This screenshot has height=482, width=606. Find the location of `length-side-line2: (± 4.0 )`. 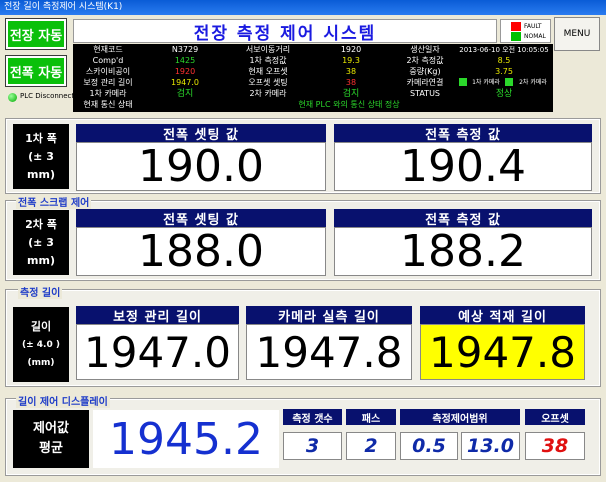

length-side-line2: (± 4.0 ) is located at coordinates (41, 344).